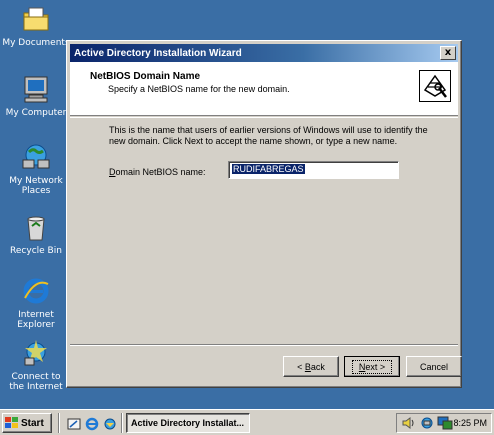 The width and height of the screenshot is (494, 435). I want to click on start-button: Start, so click(27, 423).